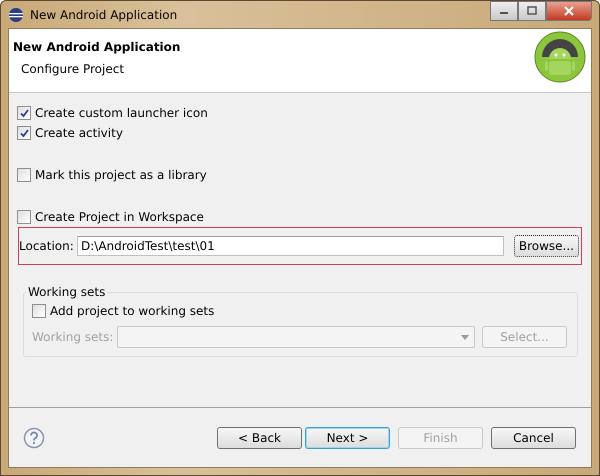 This screenshot has height=476, width=600. Describe the element at coordinates (132, 311) in the screenshot. I see `checkbox-label: Add project to working sets` at that location.